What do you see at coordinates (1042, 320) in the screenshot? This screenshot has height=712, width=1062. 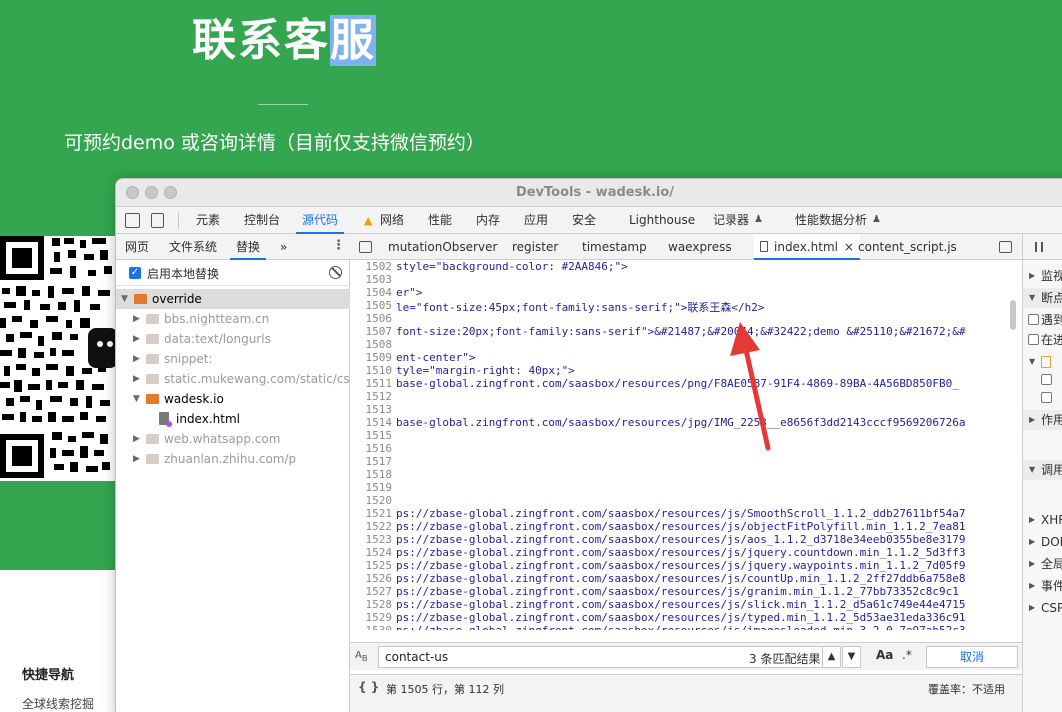 I see `pause-on-exceptions: 遇到` at bounding box center [1042, 320].